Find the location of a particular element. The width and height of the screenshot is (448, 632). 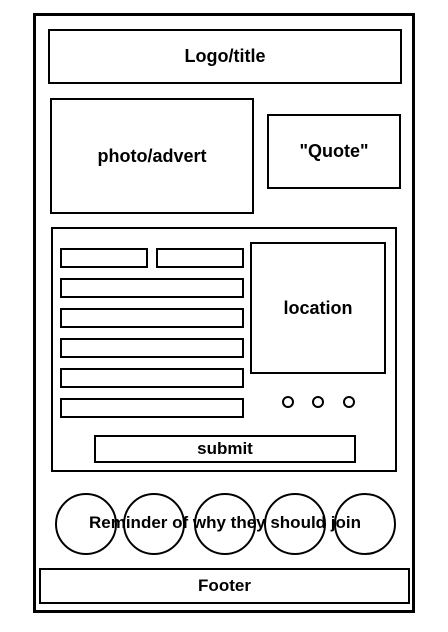

logo-title-label: Logo/title is located at coordinates (225, 56).